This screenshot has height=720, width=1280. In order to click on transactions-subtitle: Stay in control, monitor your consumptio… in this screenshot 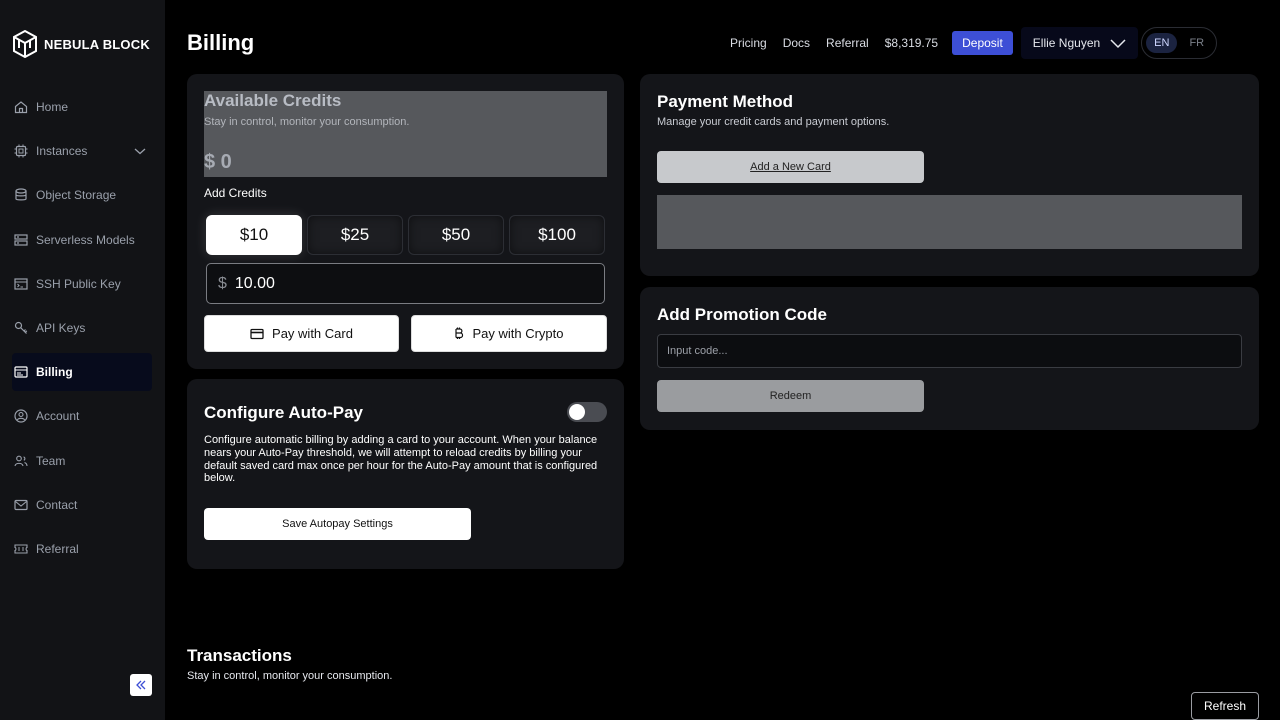, I will do `click(290, 676)`.